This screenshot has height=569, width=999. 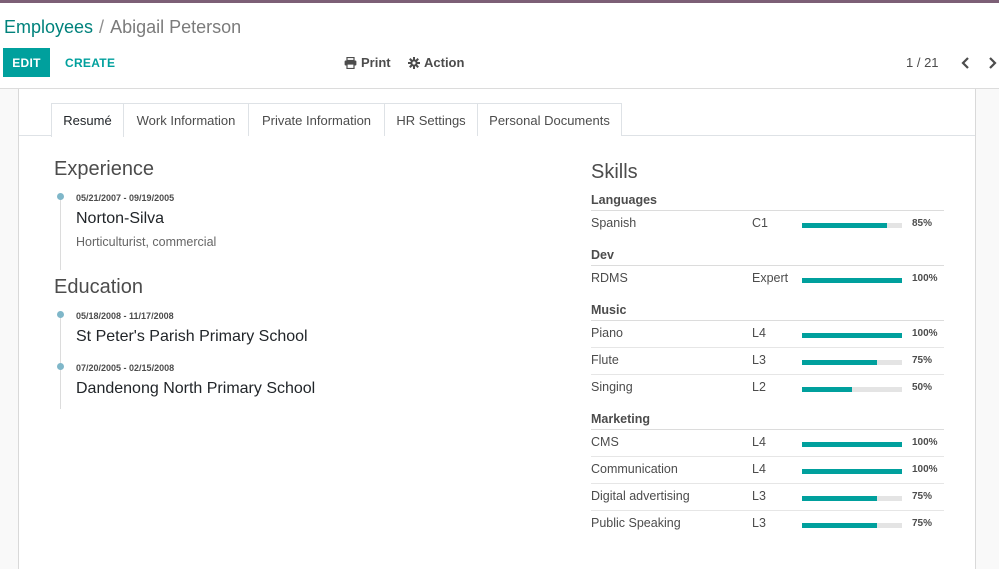 I want to click on skill-row: Spanish C1 85%, so click(x=767, y=224).